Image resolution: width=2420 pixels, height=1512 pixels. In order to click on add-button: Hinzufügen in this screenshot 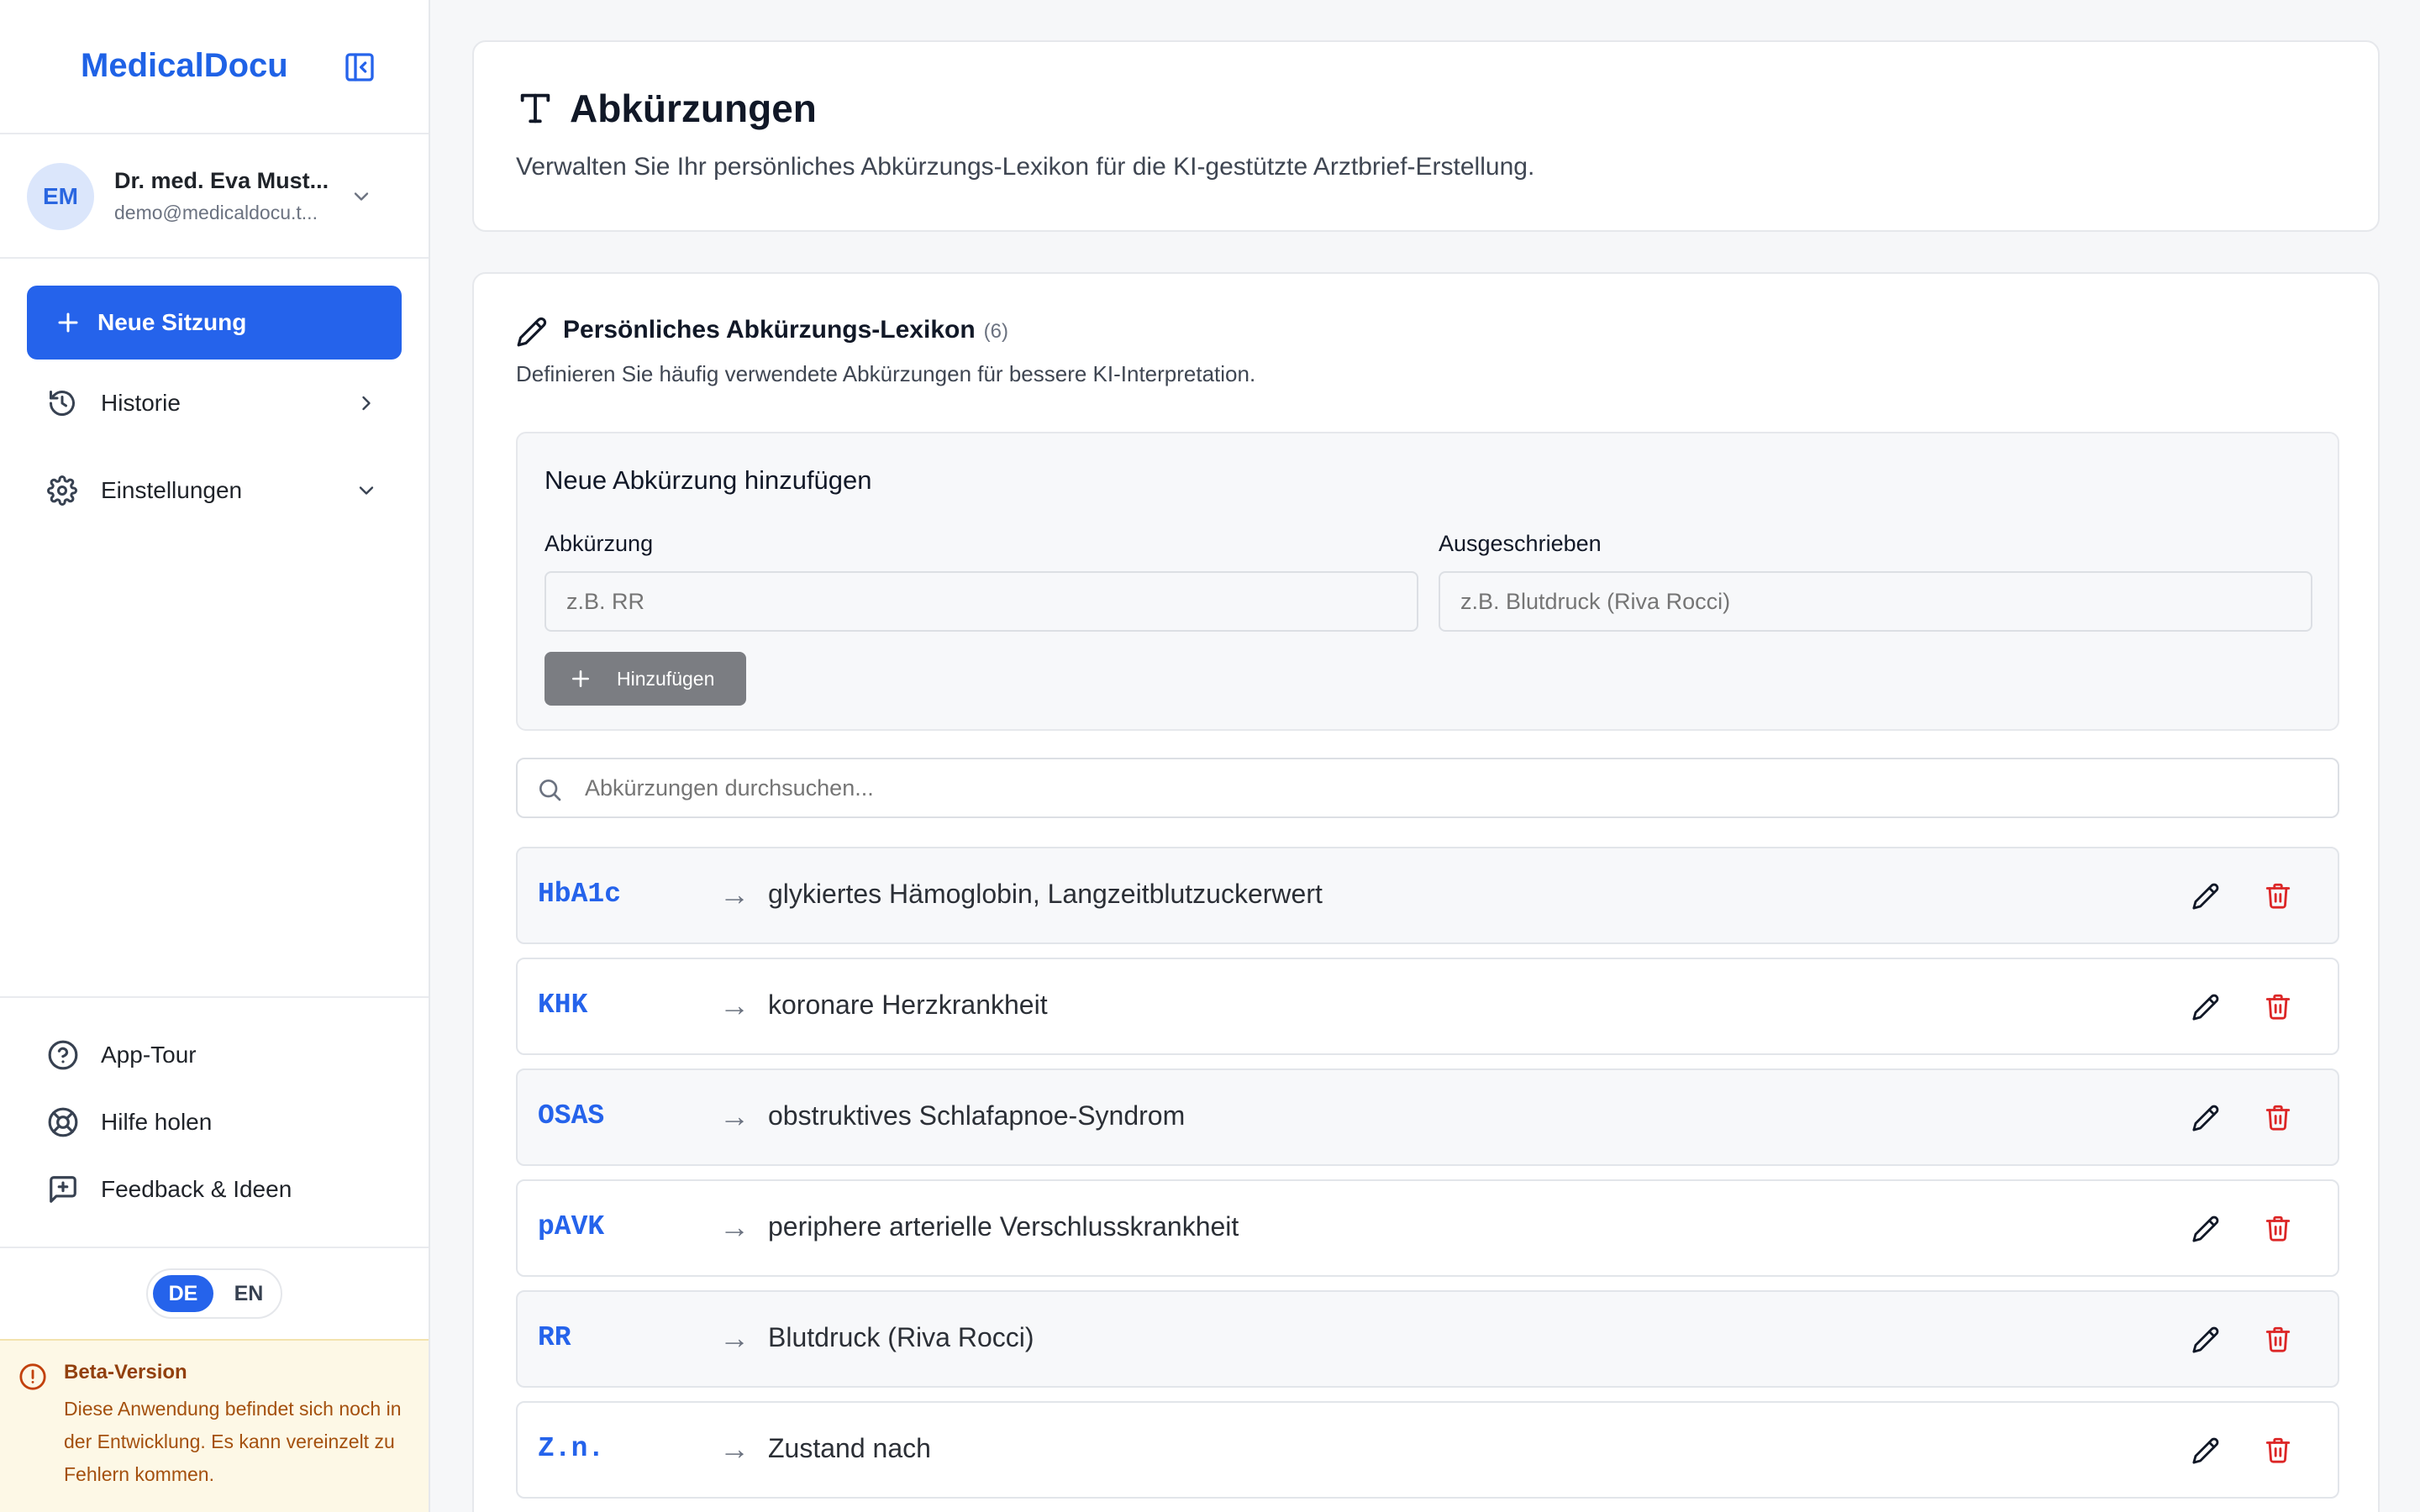, I will do `click(645, 679)`.